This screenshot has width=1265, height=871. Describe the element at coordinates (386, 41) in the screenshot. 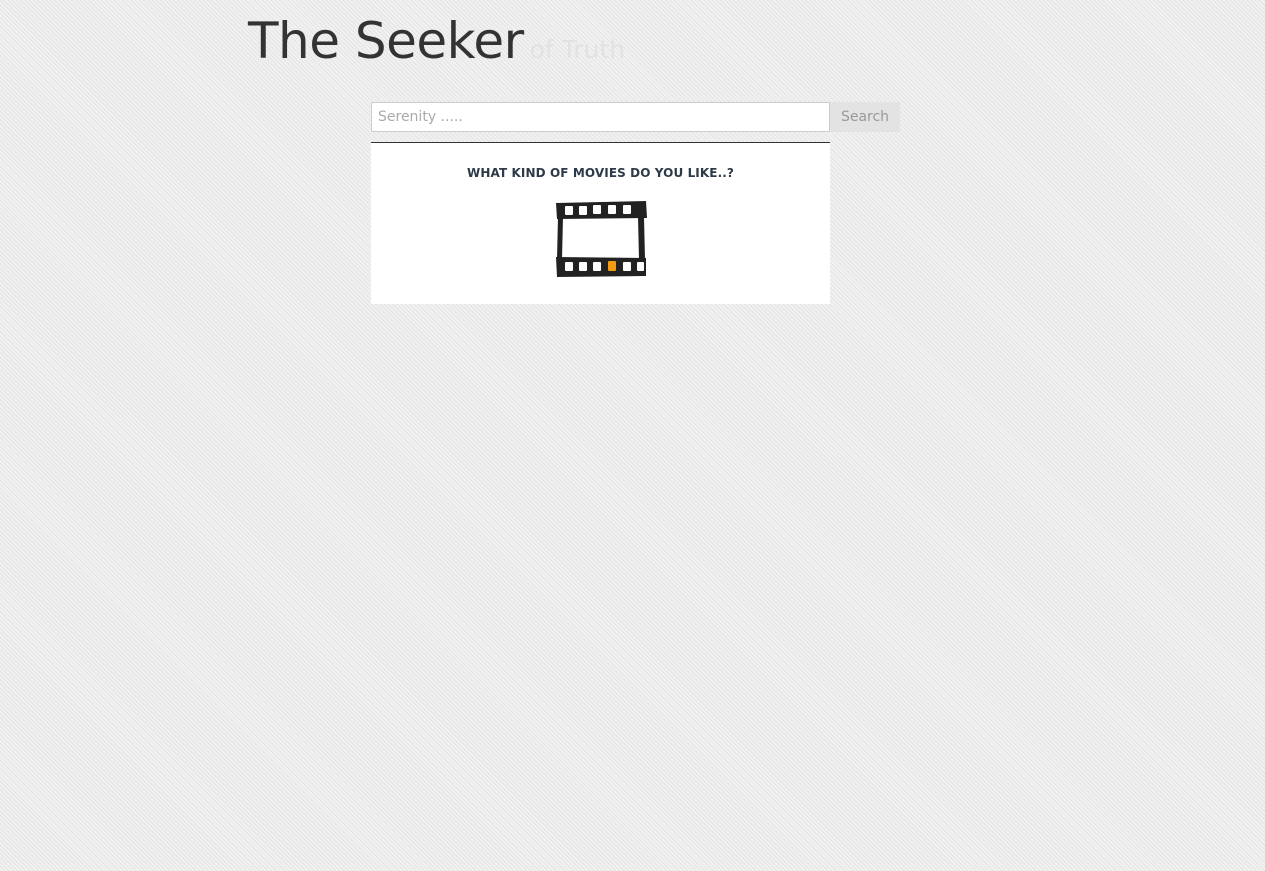

I see `site-title: The Seeker` at that location.